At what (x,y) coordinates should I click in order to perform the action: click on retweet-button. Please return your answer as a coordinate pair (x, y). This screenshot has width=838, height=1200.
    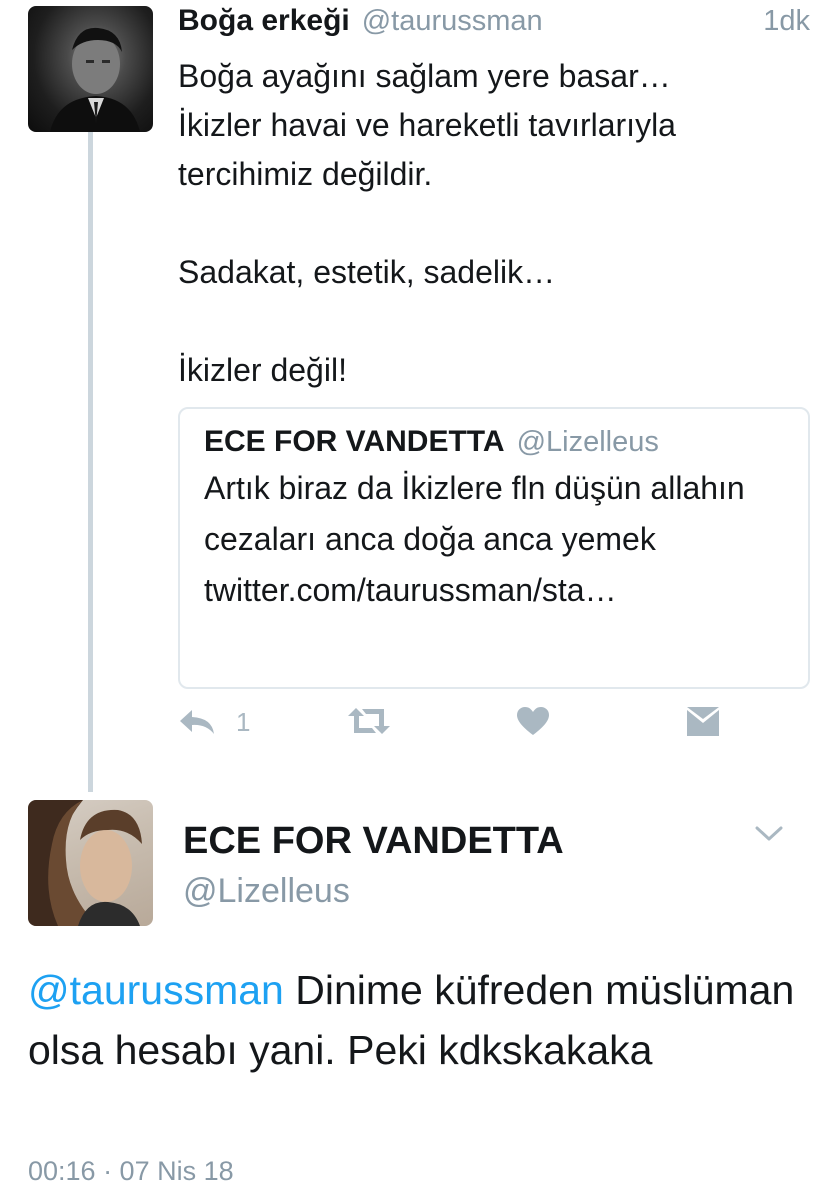
    Looking at the image, I should click on (369, 721).